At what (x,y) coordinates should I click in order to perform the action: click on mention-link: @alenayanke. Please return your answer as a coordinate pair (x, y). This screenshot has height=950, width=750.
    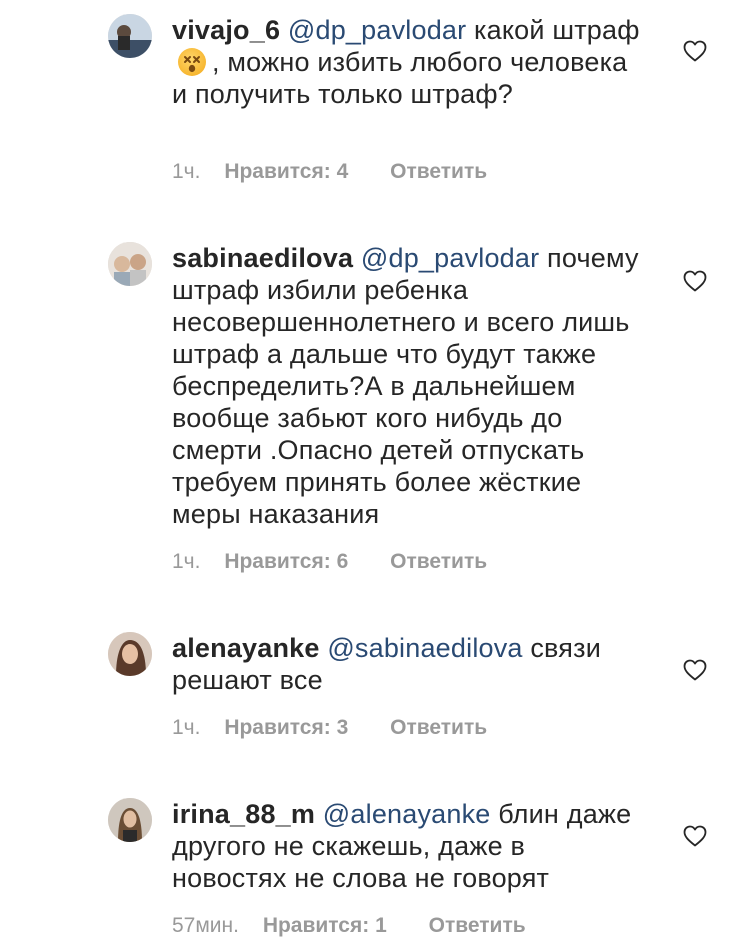
    Looking at the image, I should click on (407, 814).